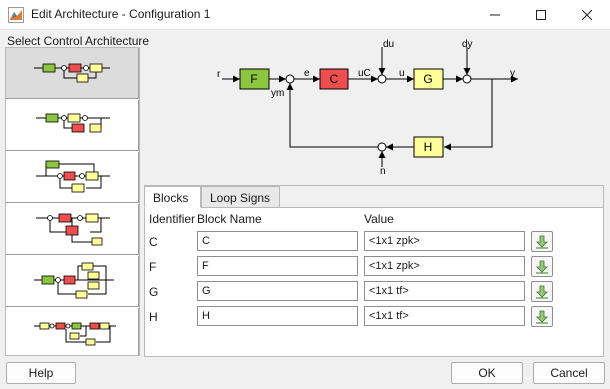 This screenshot has width=610, height=389. Describe the element at coordinates (307, 73) in the screenshot. I see `signal-e: e` at that location.